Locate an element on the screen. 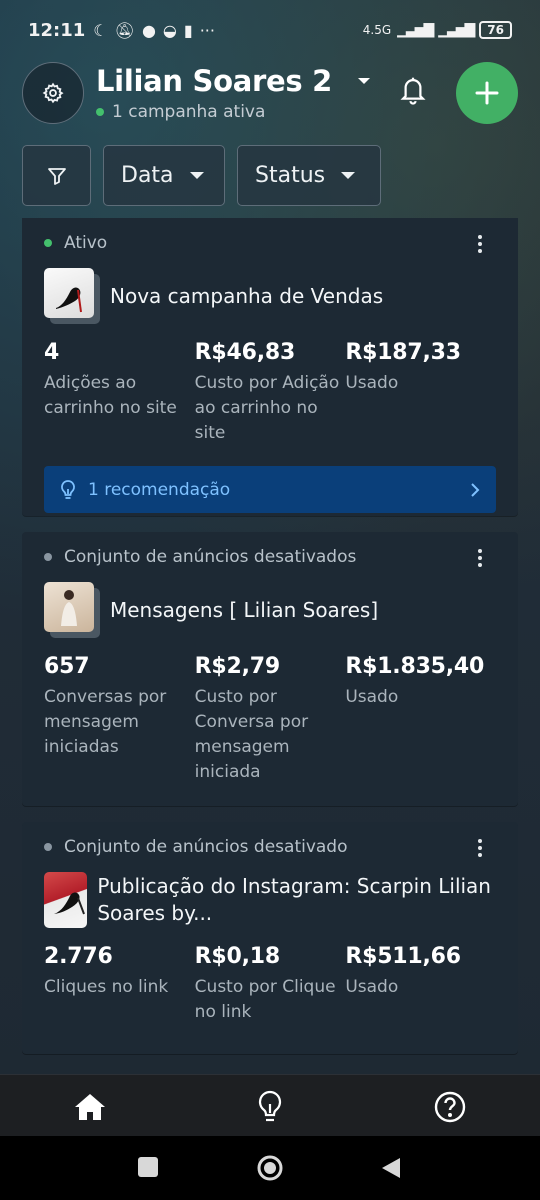 The image size is (540, 1200). bottom-navigation is located at coordinates (270, 1105).